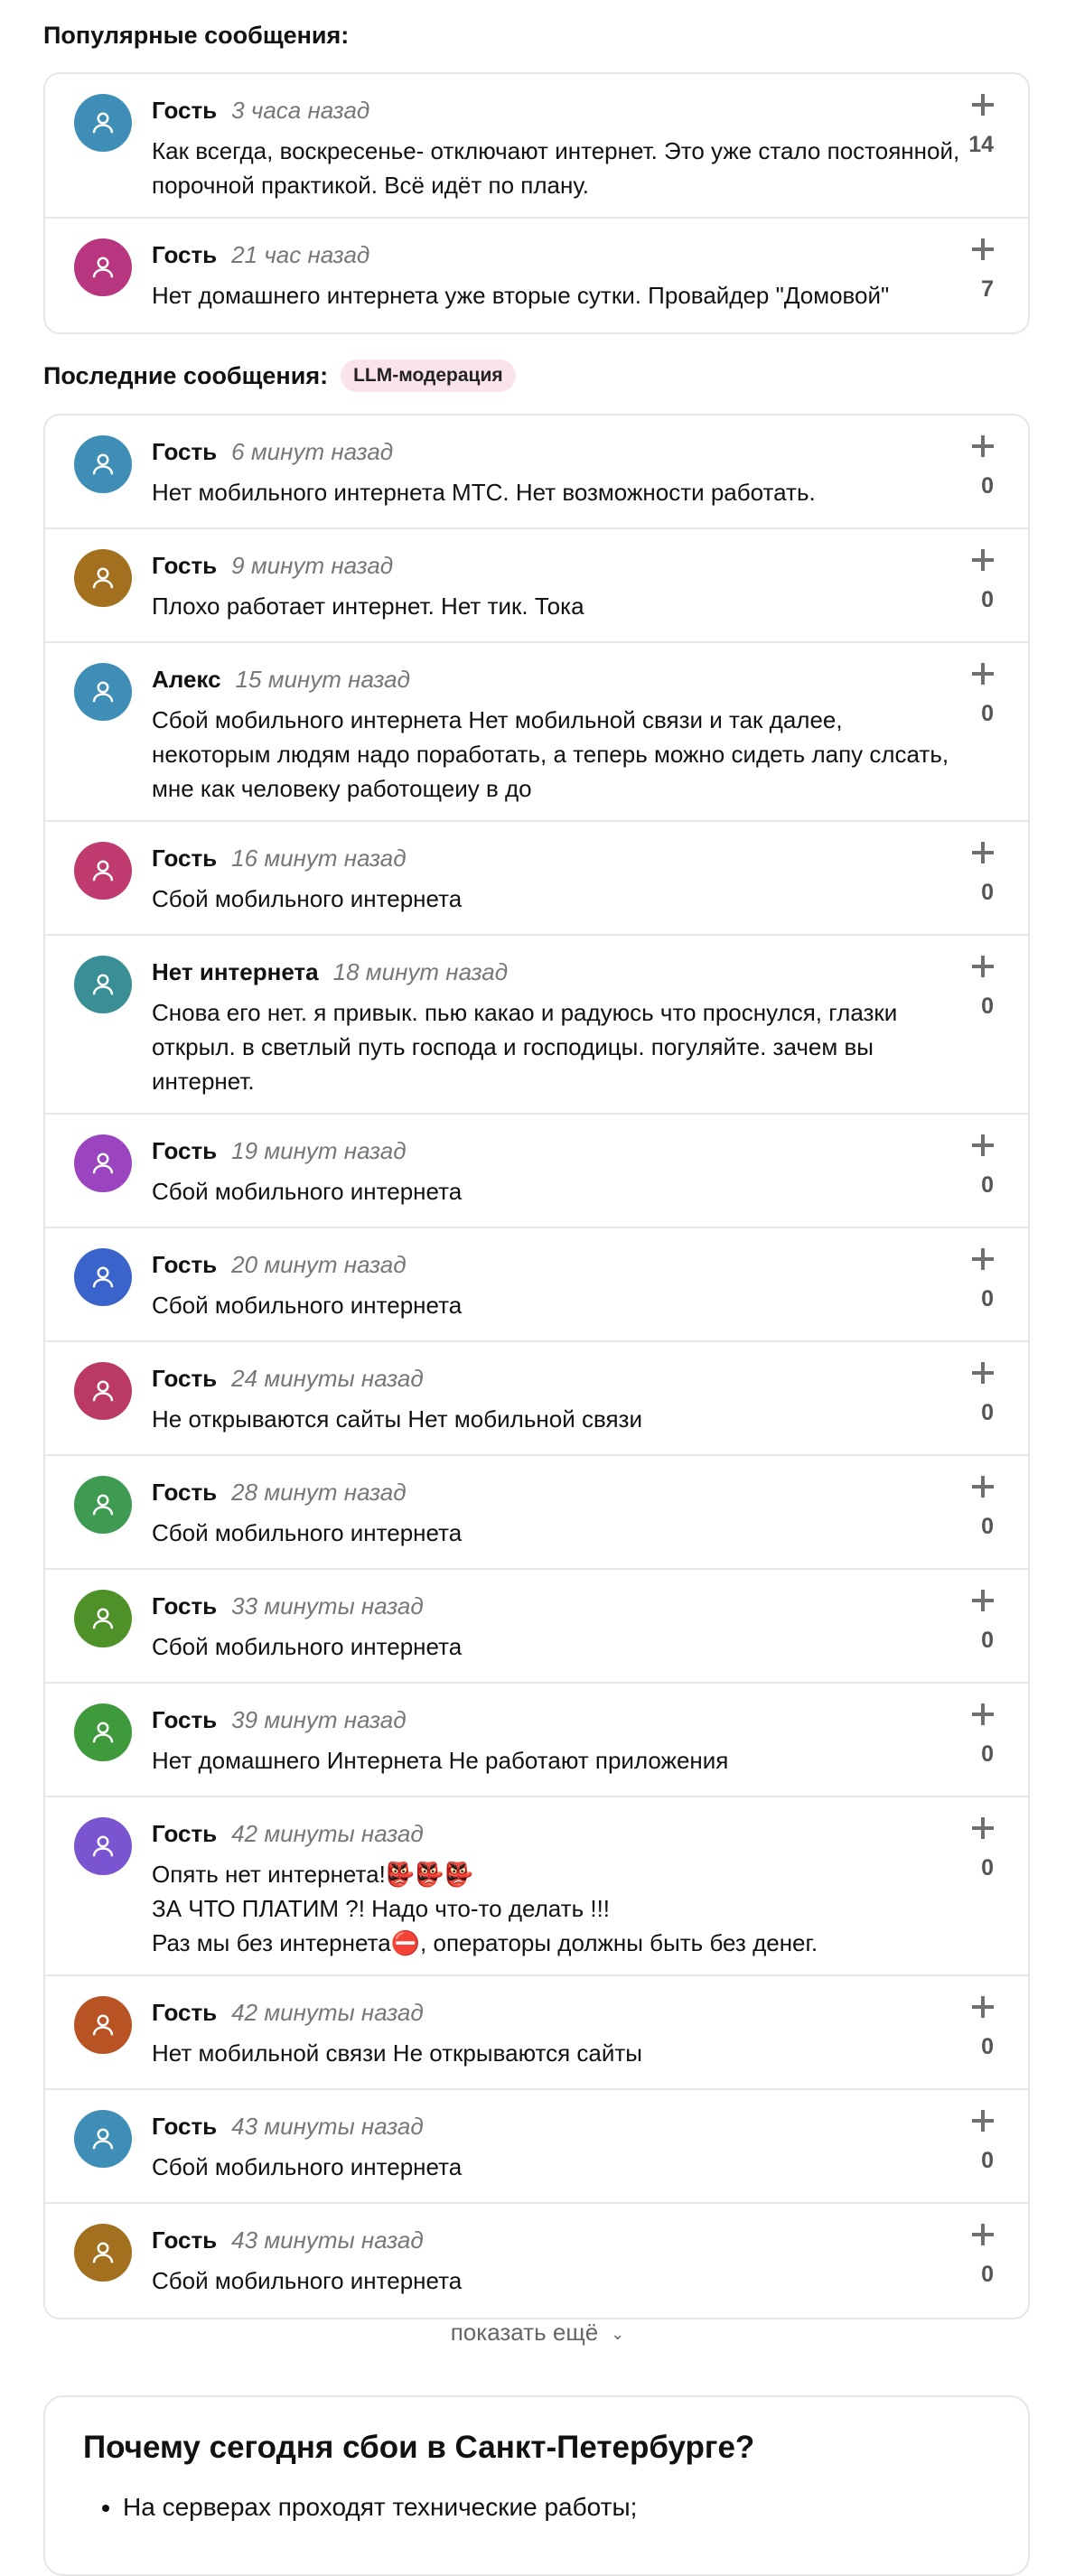 This screenshot has height=2576, width=1075. Describe the element at coordinates (279, 858) in the screenshot. I see `message-meta: Гость 16 минут назад` at that location.